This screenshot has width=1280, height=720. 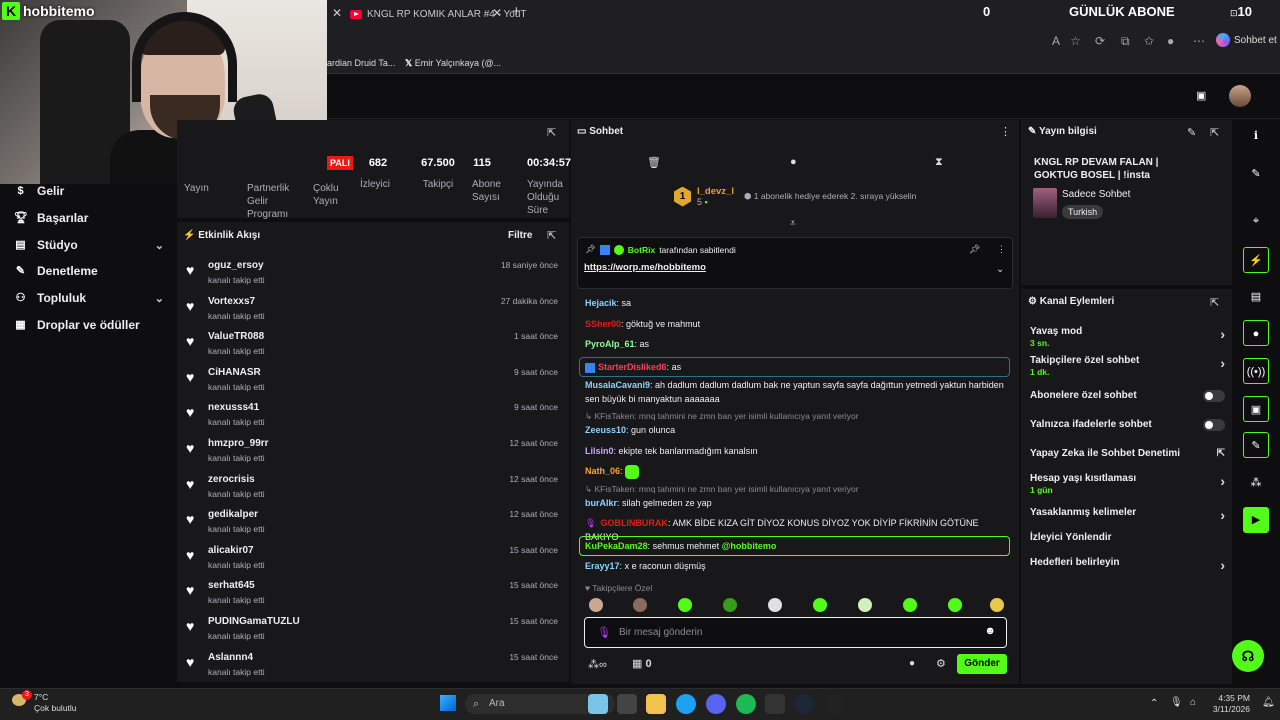 I want to click on layout-icon: ▣, so click(x=1256, y=409).